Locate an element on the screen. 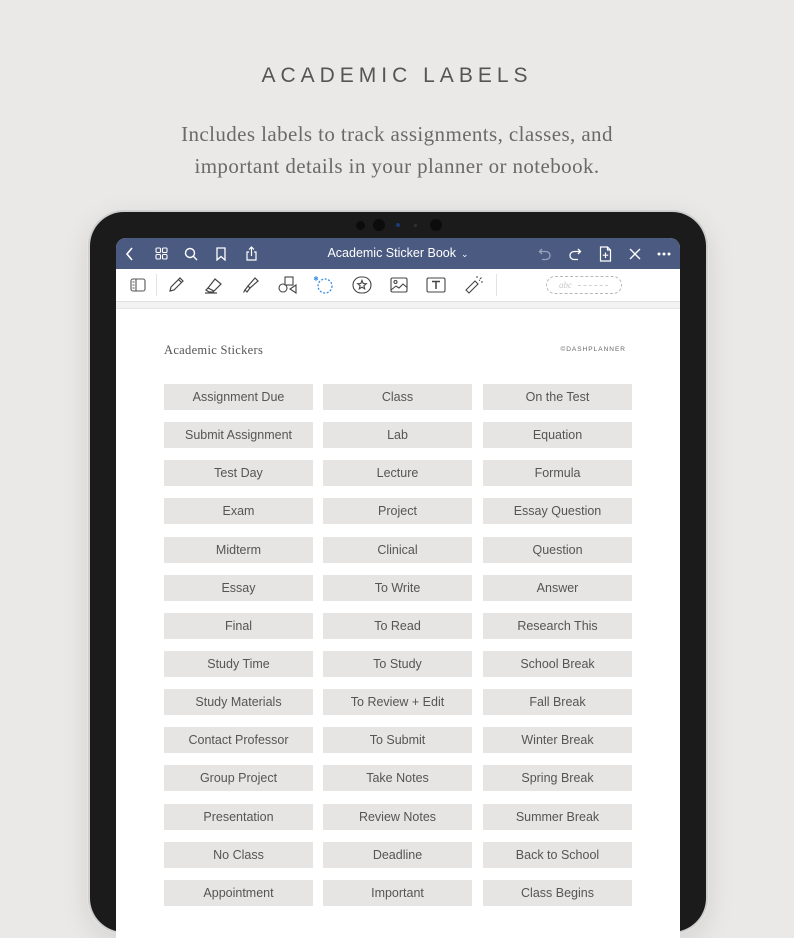  sticker-label: Study Time is located at coordinates (238, 664).